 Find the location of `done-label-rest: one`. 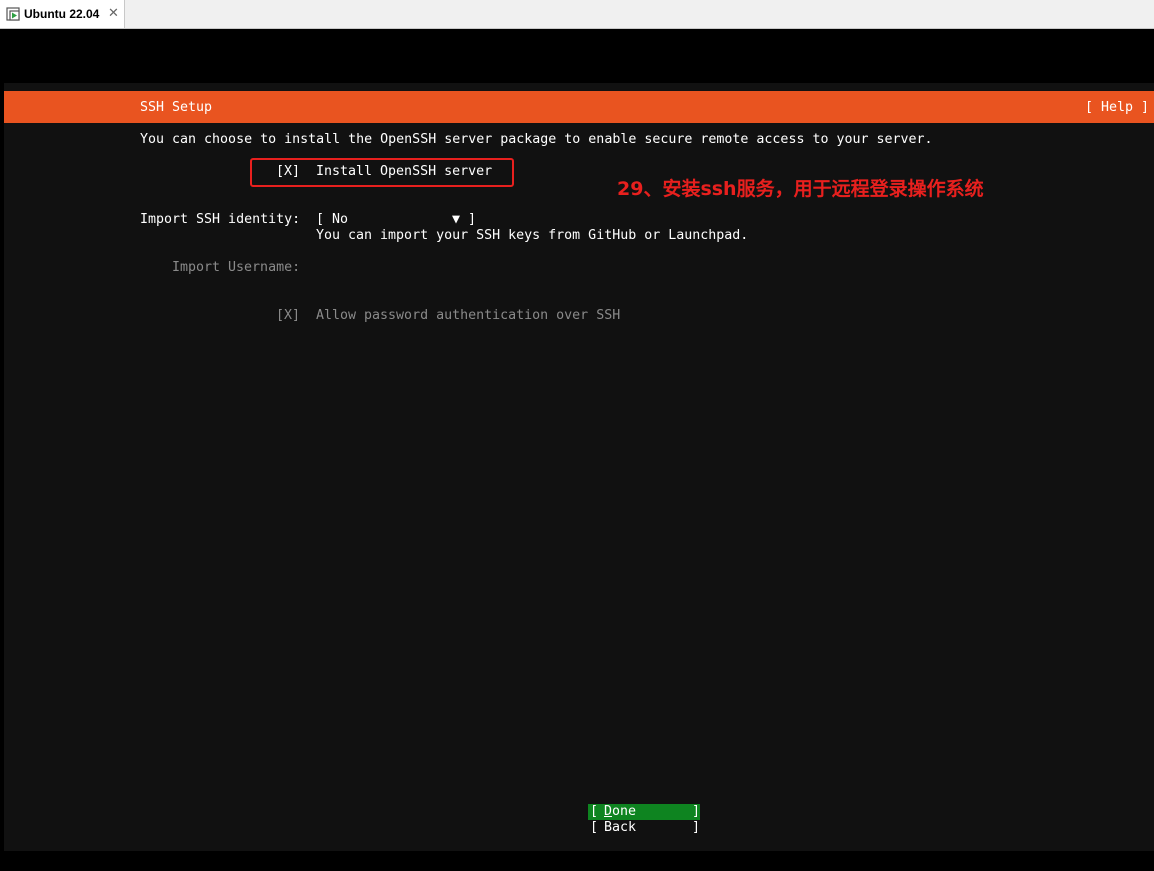

done-label-rest: one is located at coordinates (624, 811).